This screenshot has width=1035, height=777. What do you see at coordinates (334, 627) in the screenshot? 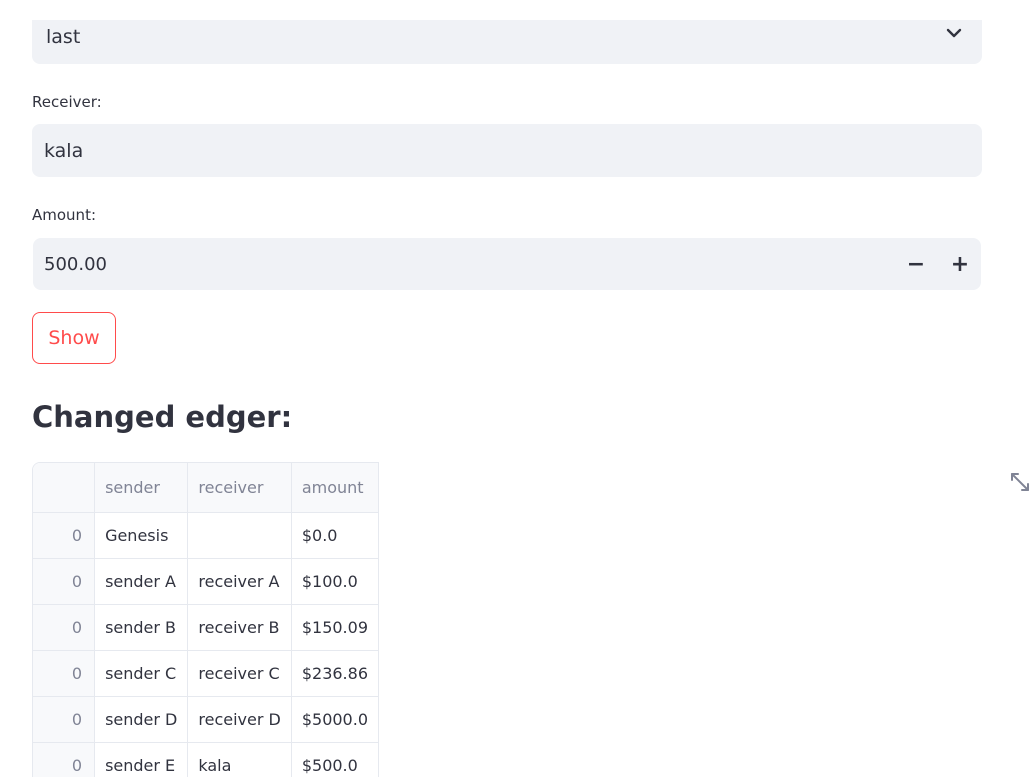
I see `cell-amount: $150.09` at bounding box center [334, 627].